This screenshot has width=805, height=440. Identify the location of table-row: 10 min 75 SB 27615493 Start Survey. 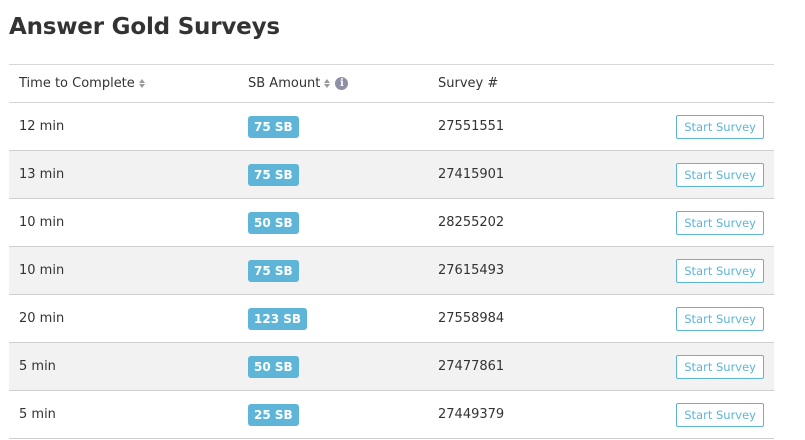
(391, 271).